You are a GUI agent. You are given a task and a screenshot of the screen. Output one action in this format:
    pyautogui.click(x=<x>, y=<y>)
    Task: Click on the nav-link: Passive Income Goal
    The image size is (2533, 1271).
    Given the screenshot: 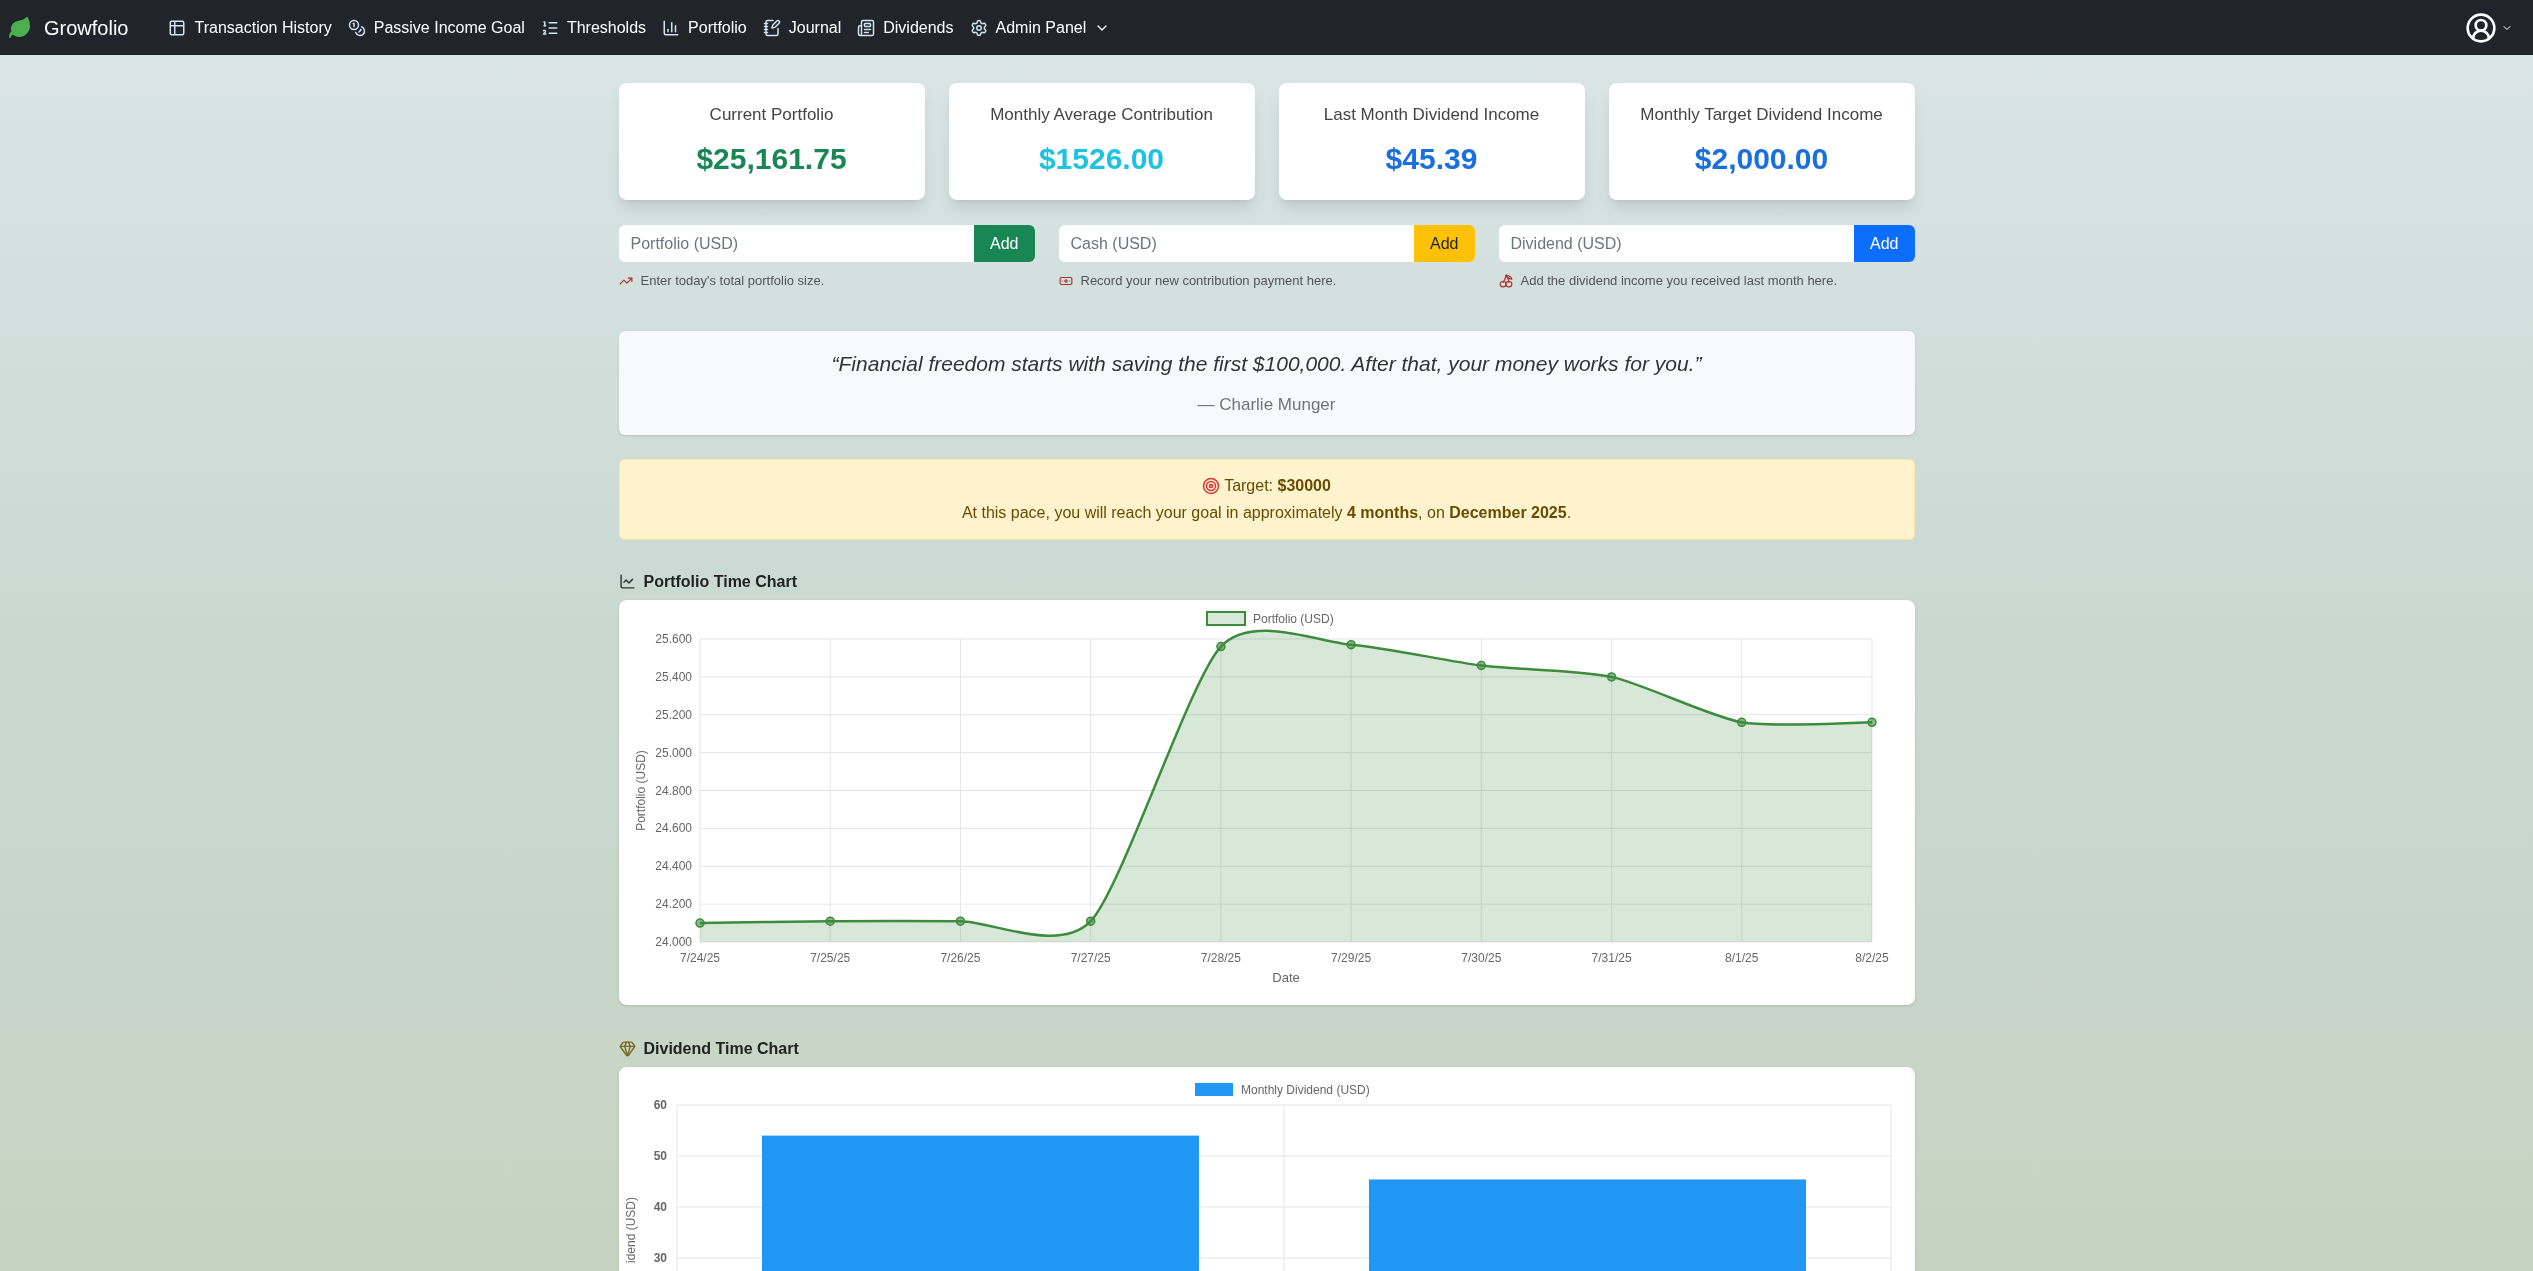 What is the action you would take?
    pyautogui.click(x=436, y=27)
    